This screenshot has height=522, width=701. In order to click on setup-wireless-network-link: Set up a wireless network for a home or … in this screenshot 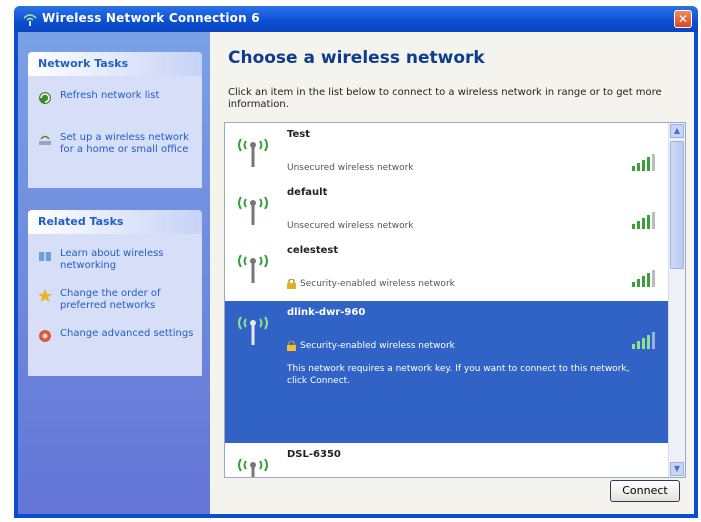, I will do `click(115, 143)`.